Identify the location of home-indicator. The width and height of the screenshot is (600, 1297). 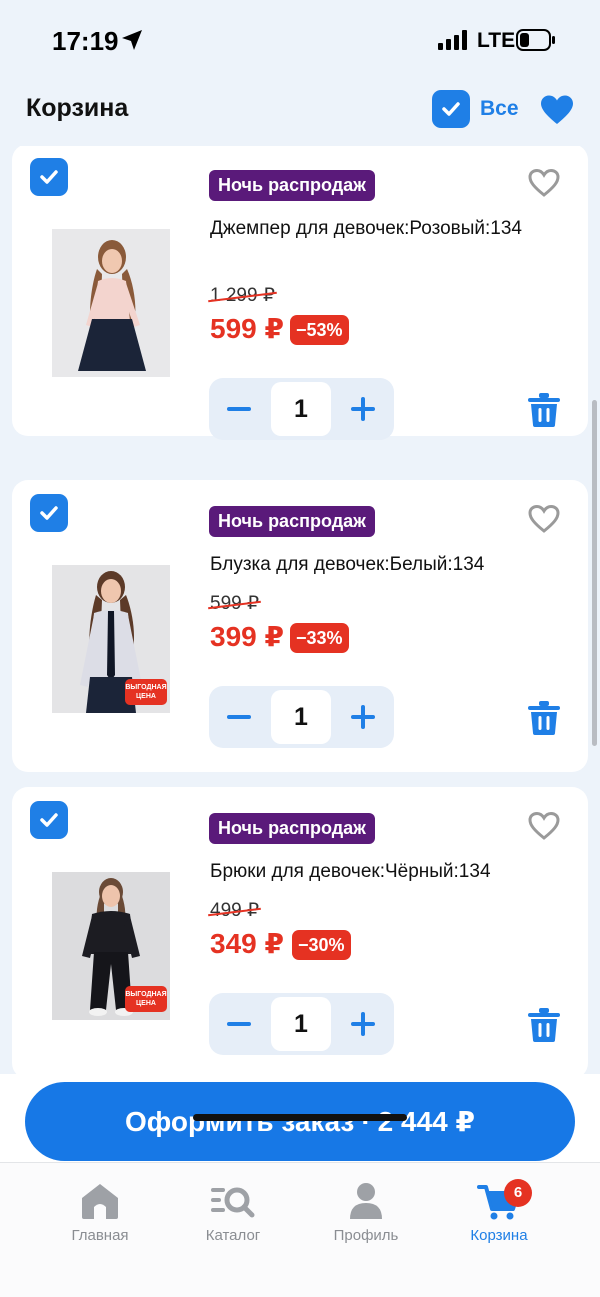
(300, 1117).